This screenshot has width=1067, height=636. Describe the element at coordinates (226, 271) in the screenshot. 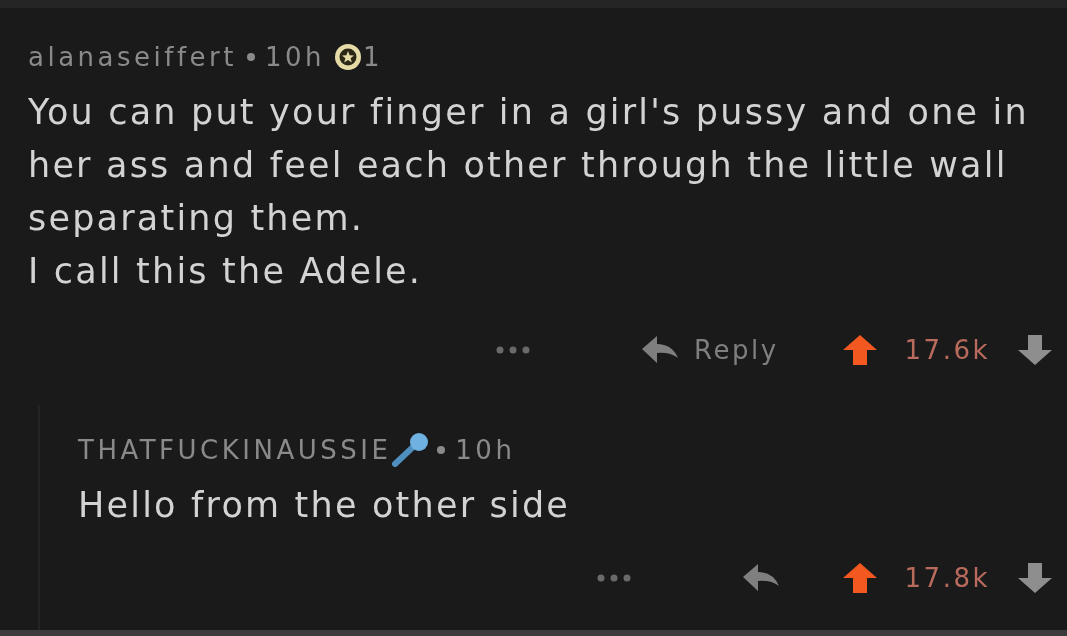

I see `comment-text: I call this the Adele.` at that location.